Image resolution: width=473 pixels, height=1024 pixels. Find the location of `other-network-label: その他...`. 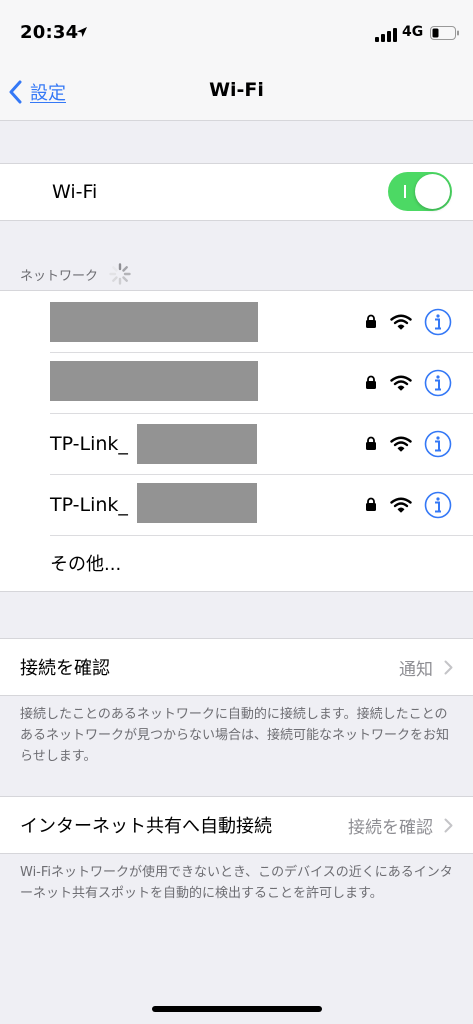

other-network-label: その他... is located at coordinates (86, 564).